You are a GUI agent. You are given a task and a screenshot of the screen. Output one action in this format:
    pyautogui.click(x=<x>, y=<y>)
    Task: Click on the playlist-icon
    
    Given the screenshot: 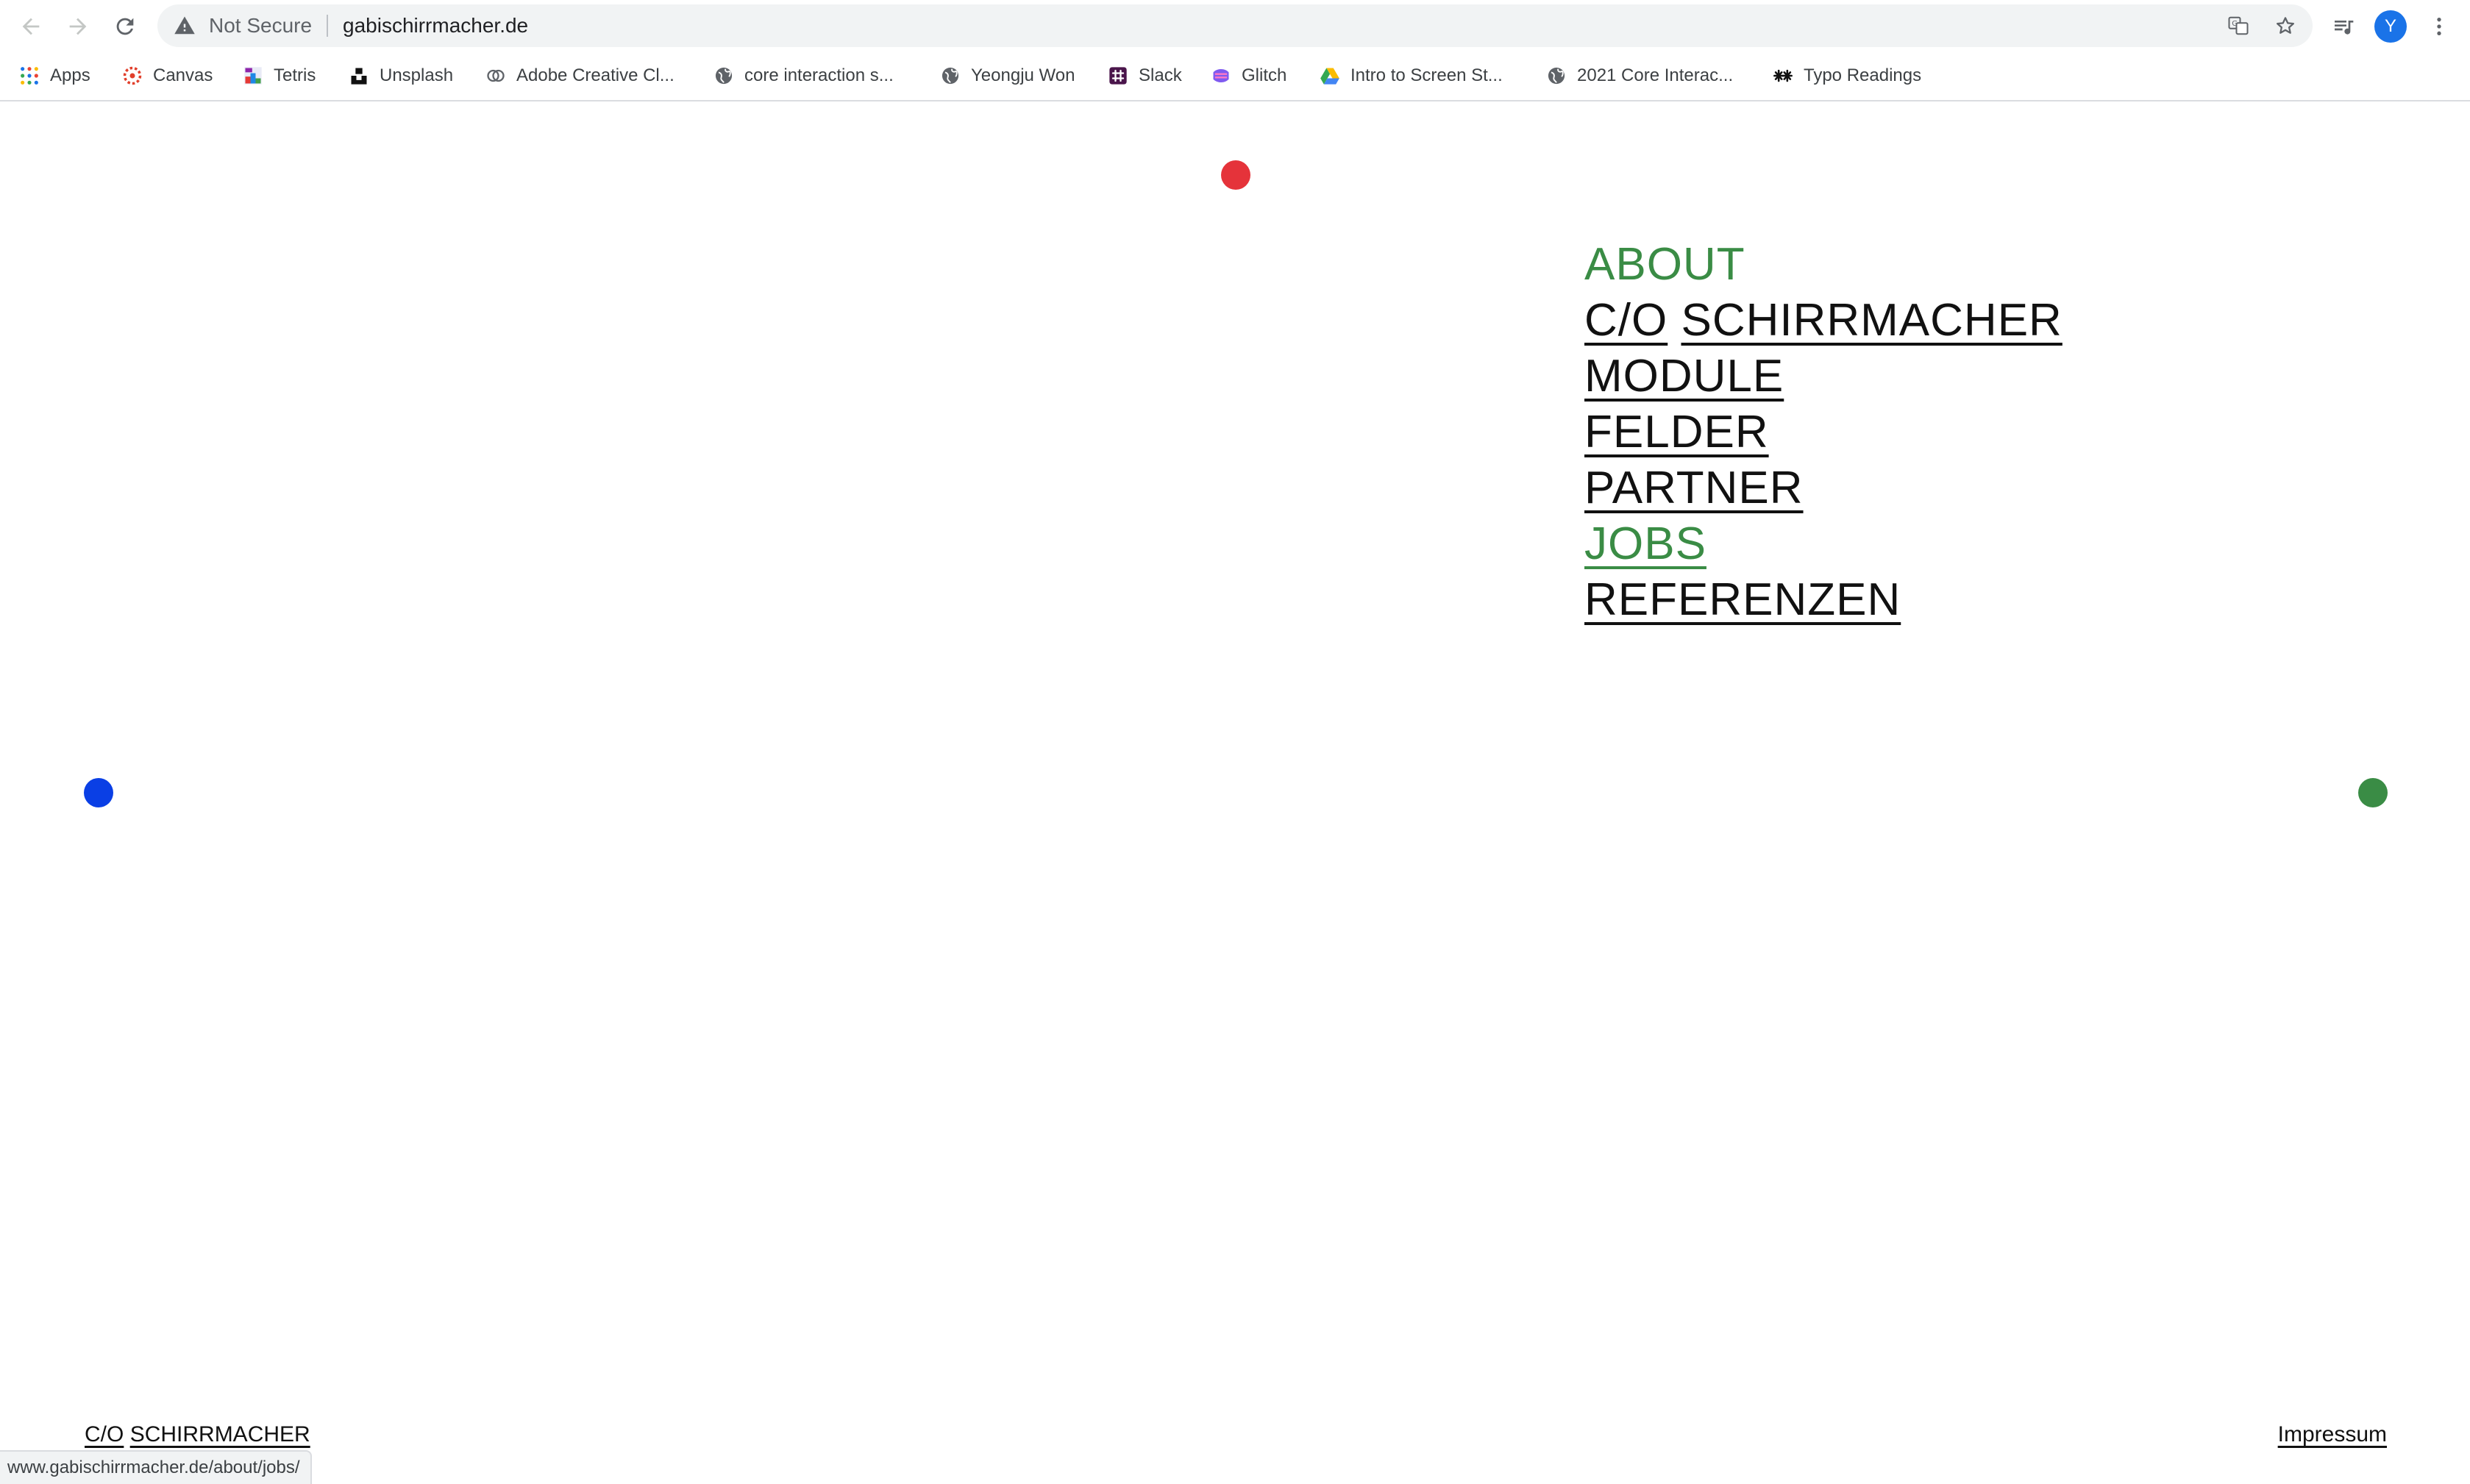 What is the action you would take?
    pyautogui.click(x=2344, y=28)
    